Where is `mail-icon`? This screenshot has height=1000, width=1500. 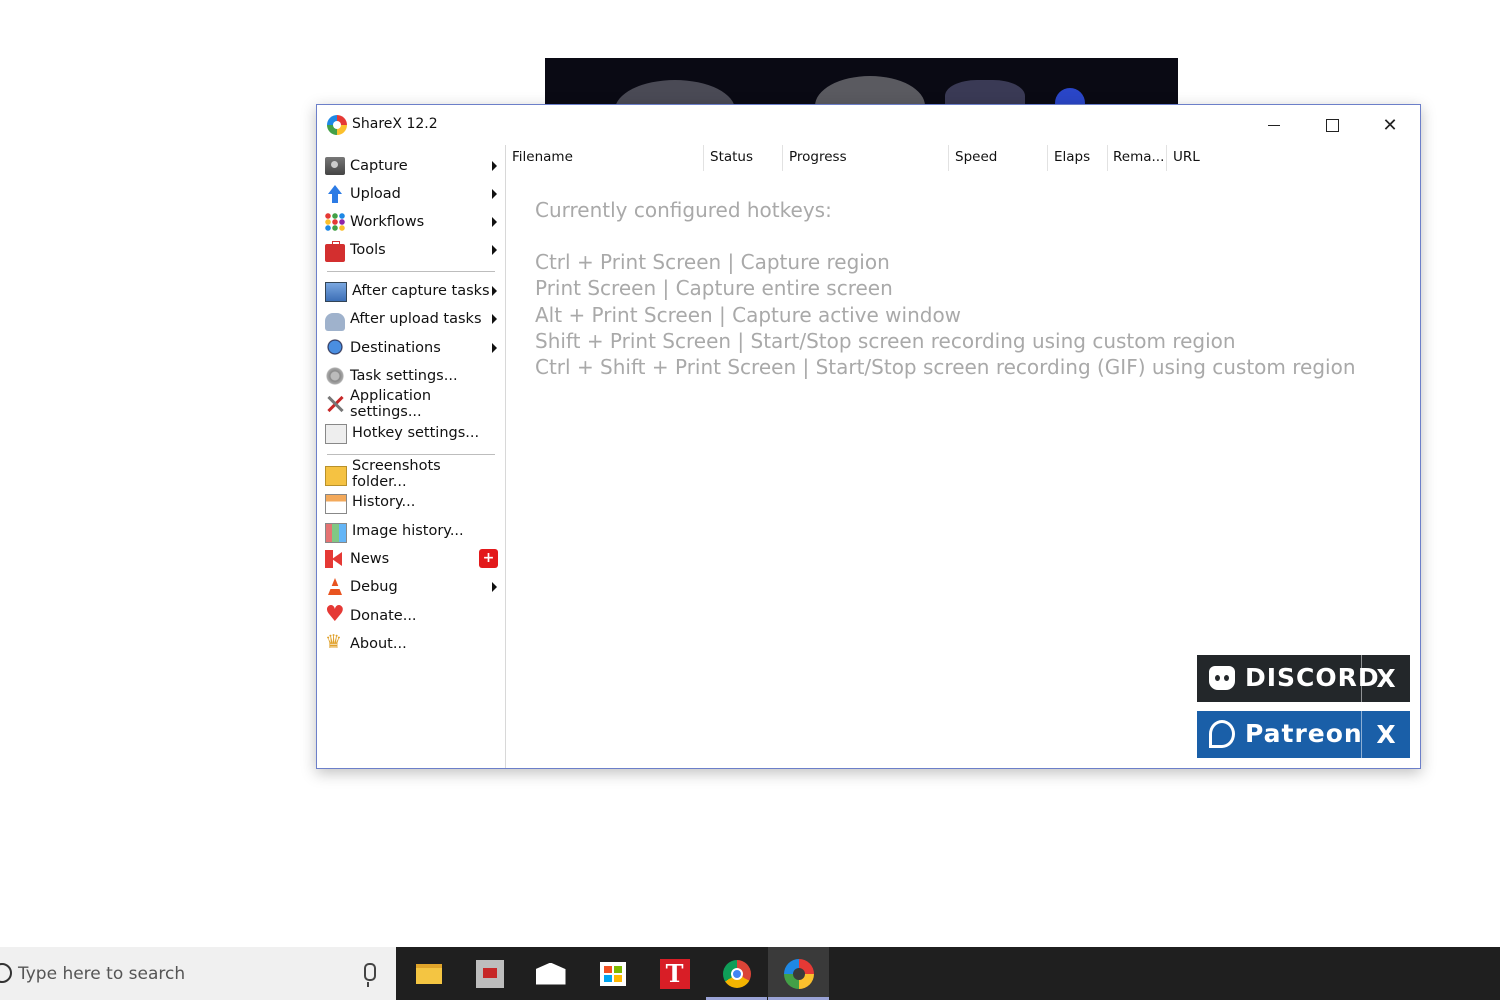 mail-icon is located at coordinates (550, 973).